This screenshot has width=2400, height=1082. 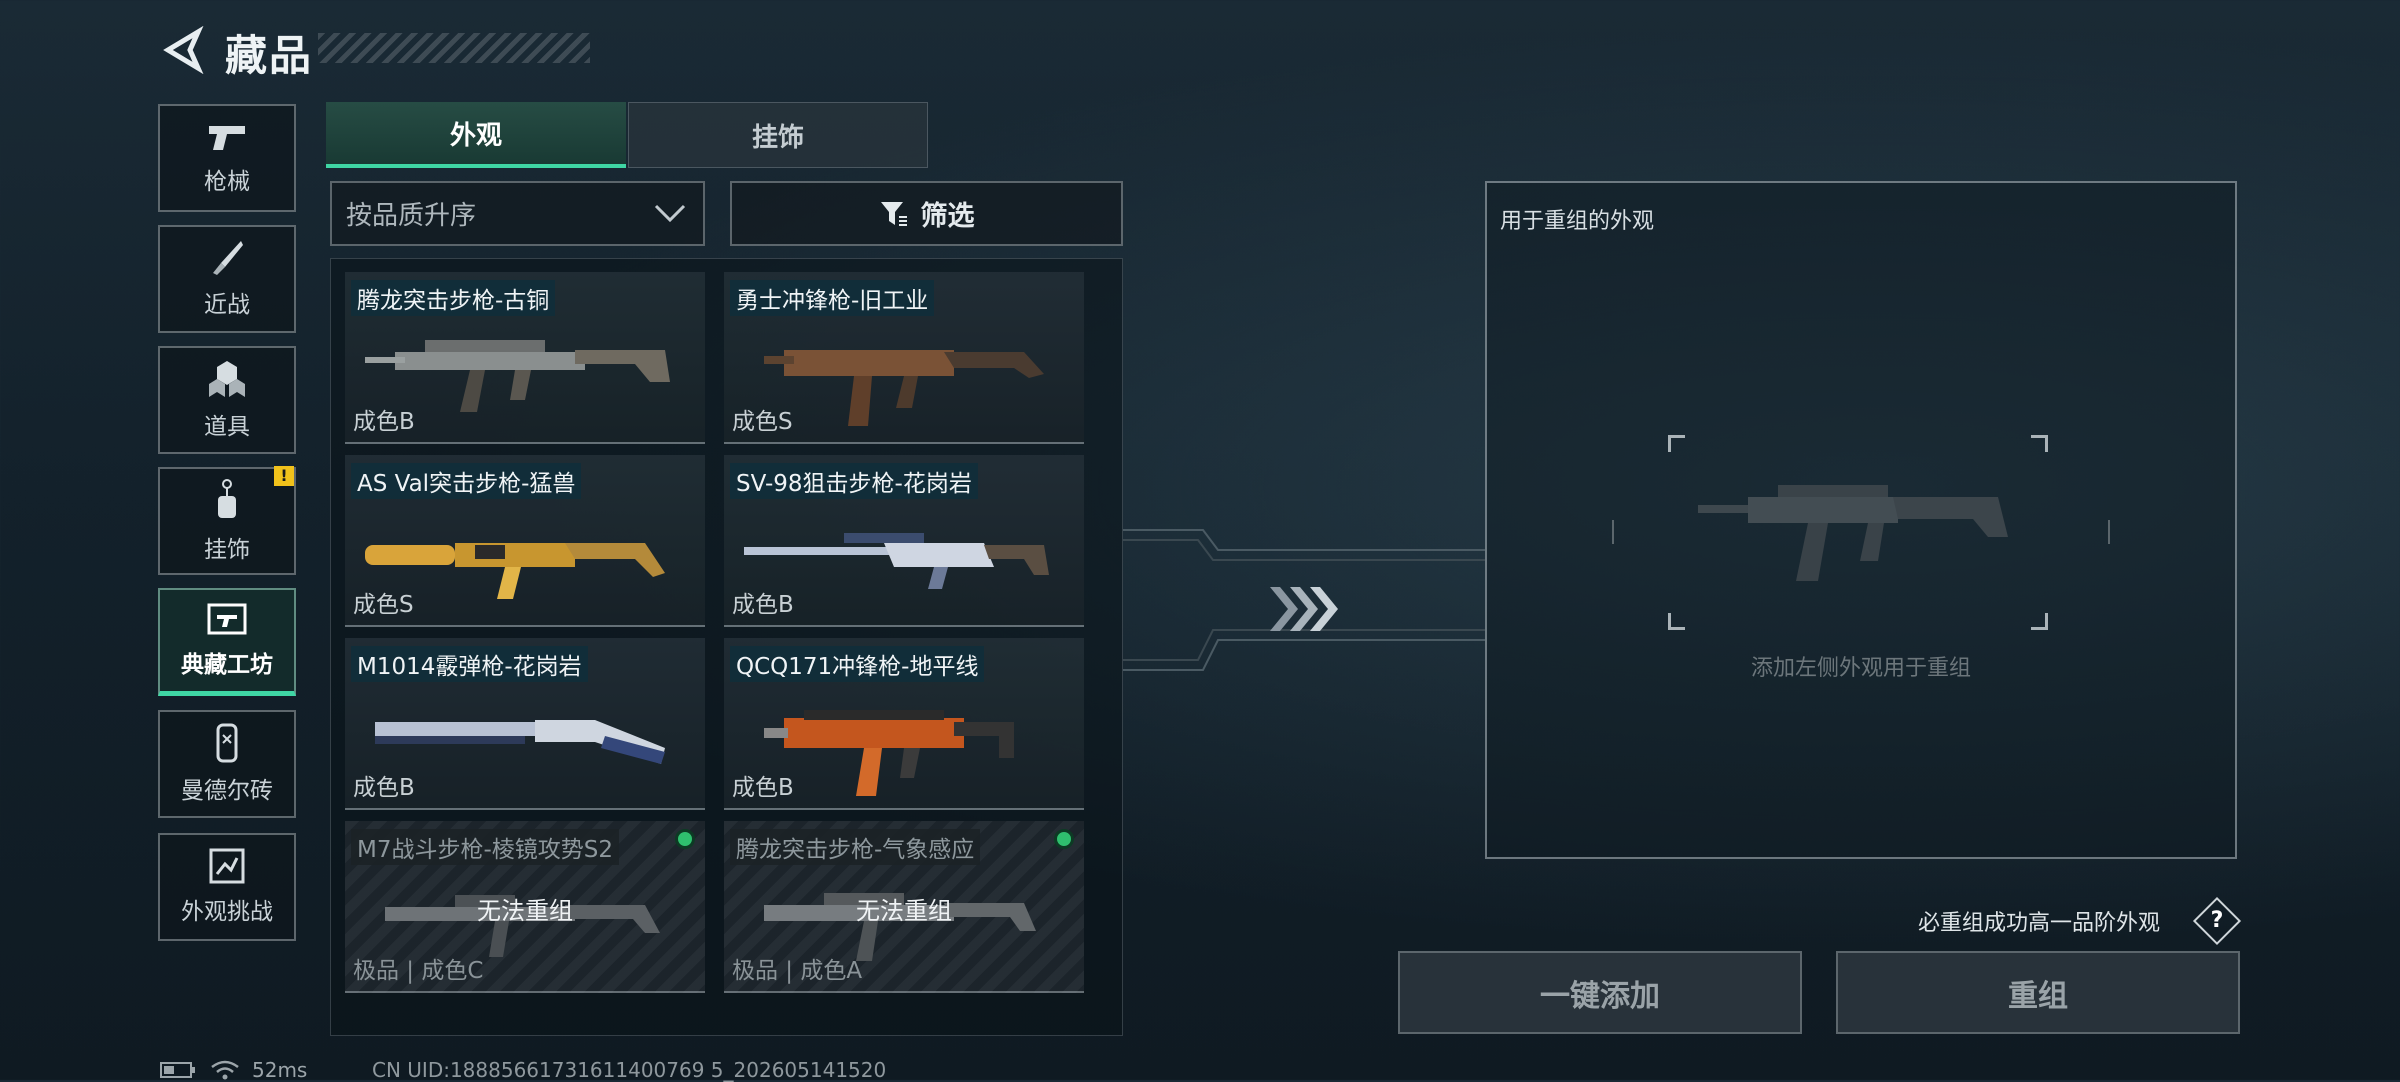 What do you see at coordinates (227, 550) in the screenshot?
I see `nav-item-label: 挂饰` at bounding box center [227, 550].